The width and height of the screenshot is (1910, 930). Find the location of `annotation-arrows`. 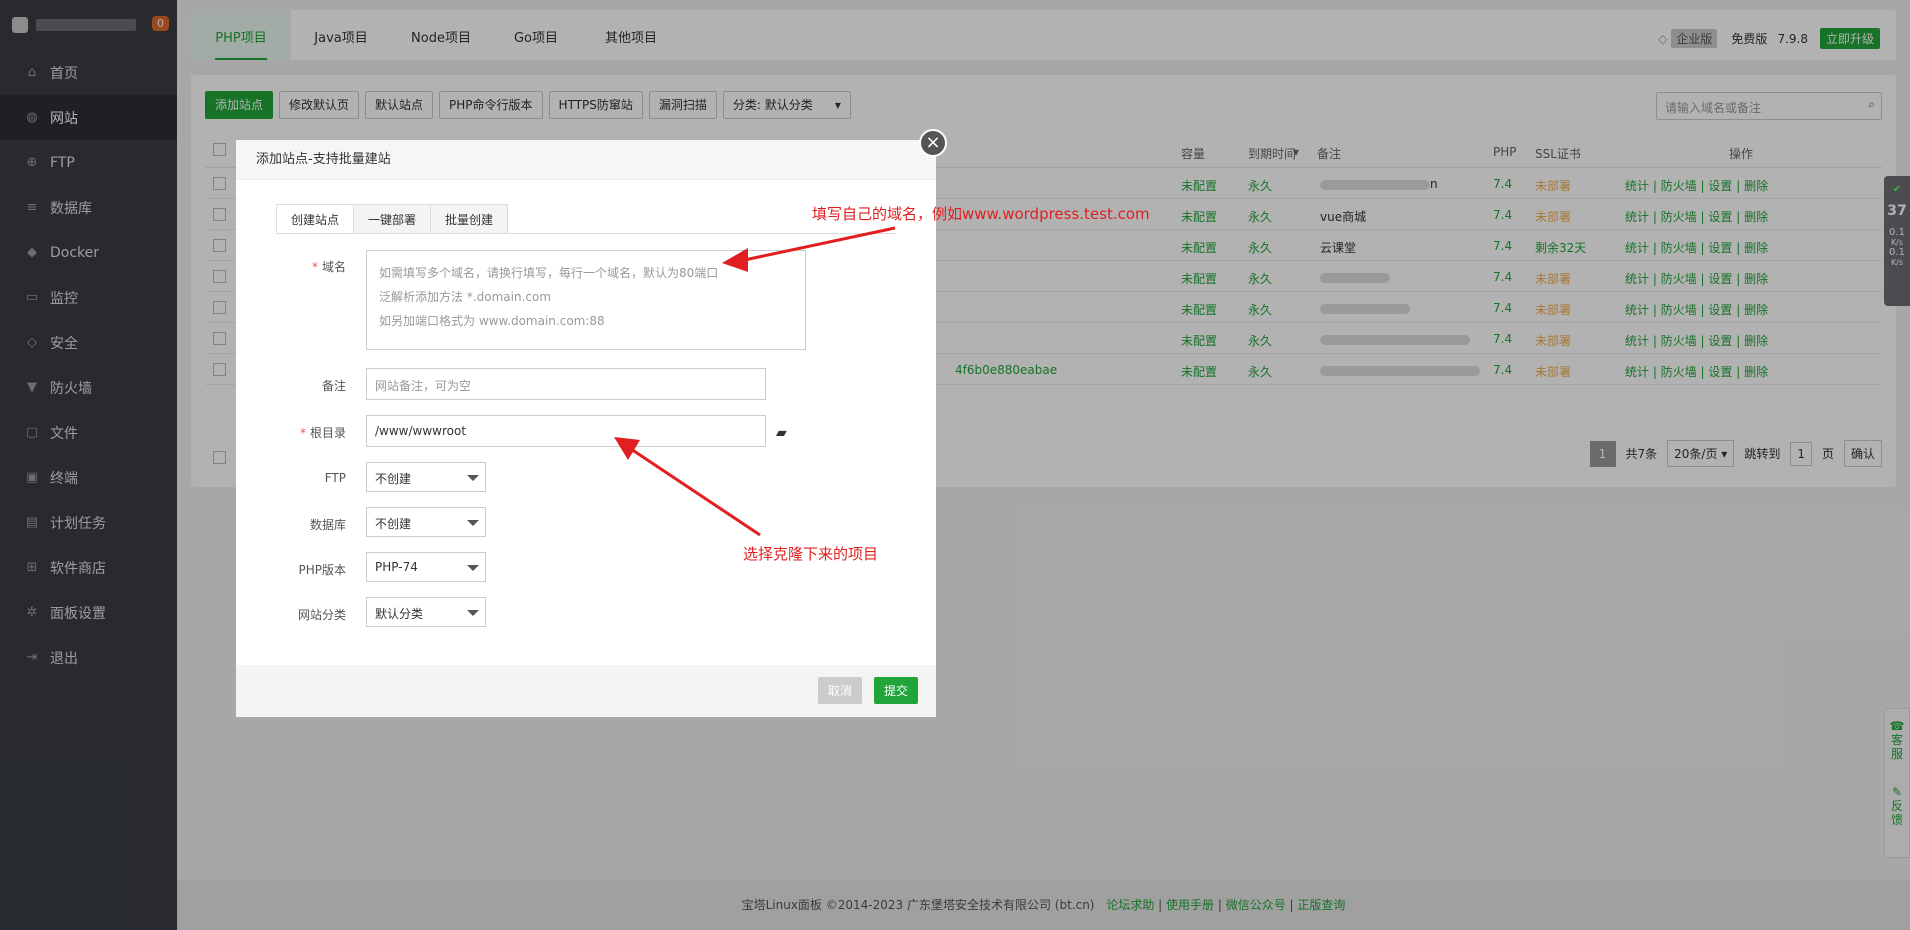

annotation-arrows is located at coordinates (755, 381).